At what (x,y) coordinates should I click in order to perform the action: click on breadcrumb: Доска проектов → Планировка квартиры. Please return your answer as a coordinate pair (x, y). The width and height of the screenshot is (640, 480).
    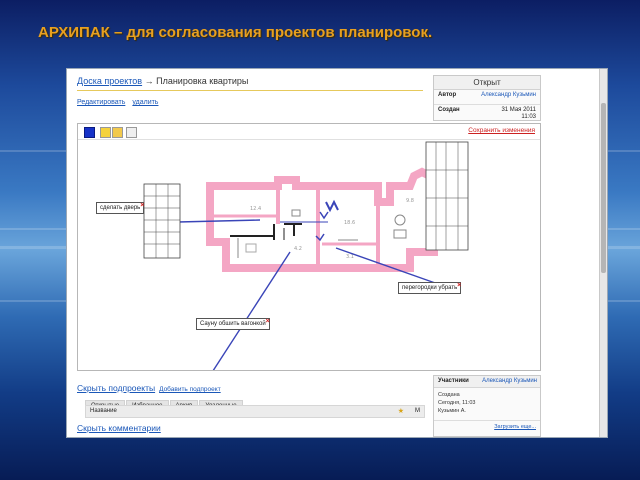
    Looking at the image, I should click on (162, 81).